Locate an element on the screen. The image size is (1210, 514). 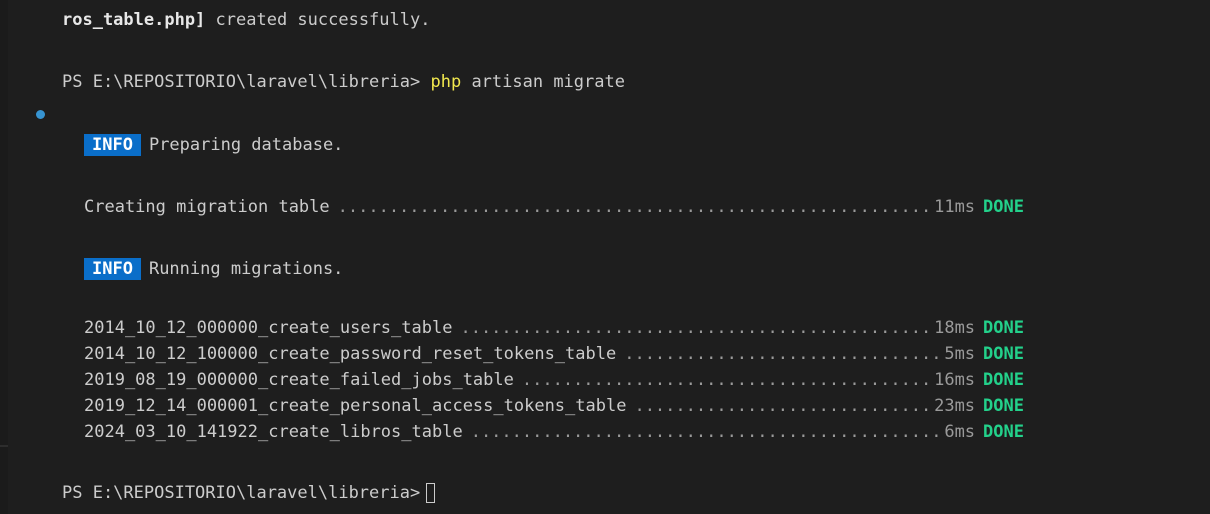
creating-migration-table-row: Creating migration table 11ms DONE is located at coordinates (554, 207).